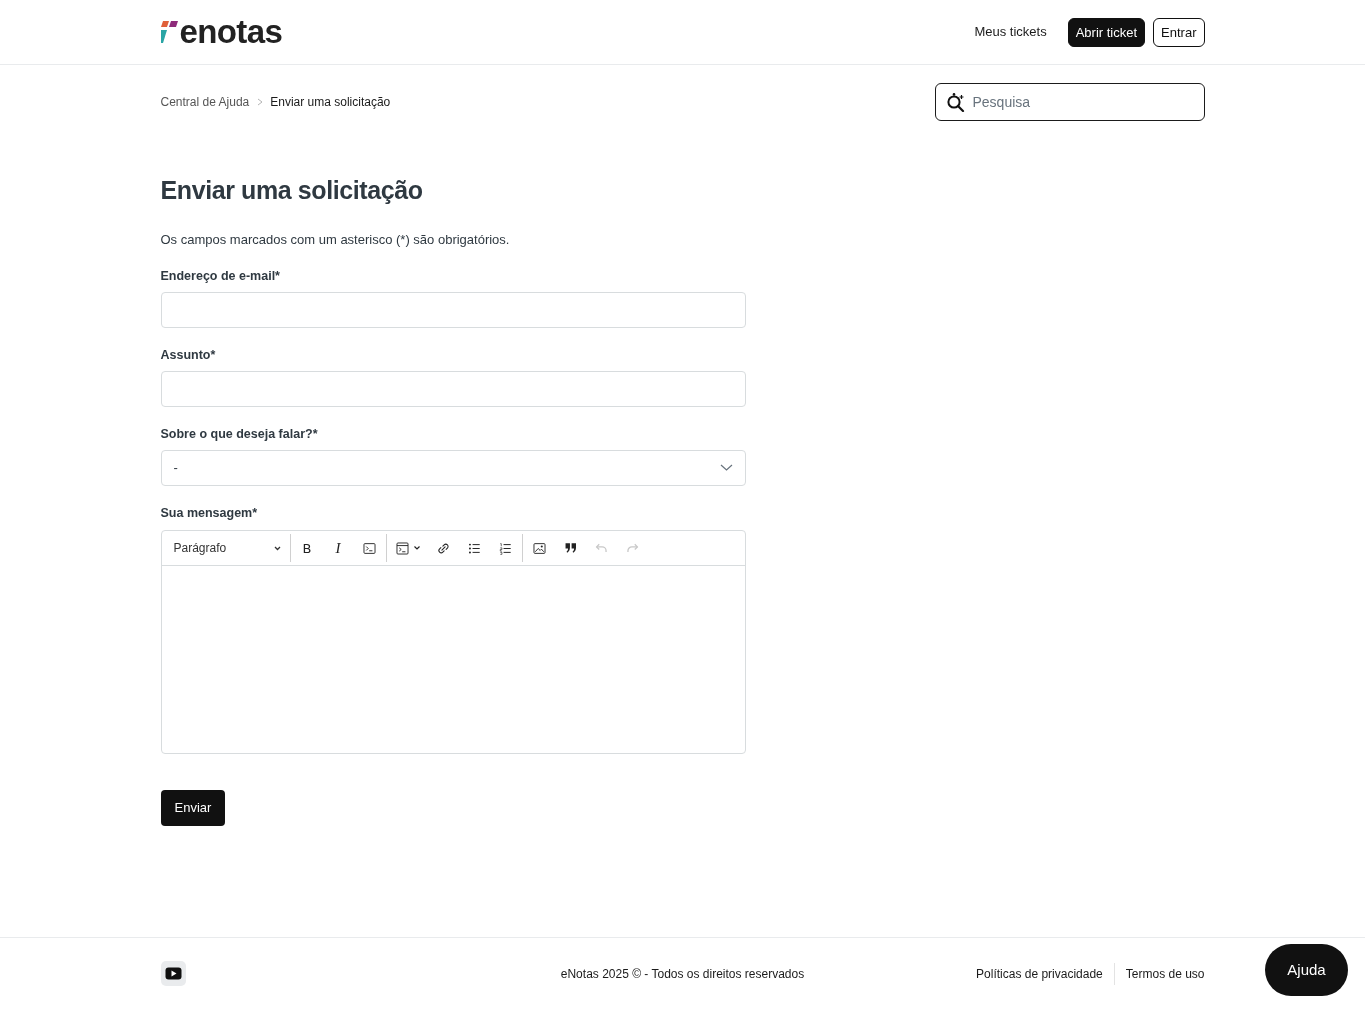 The width and height of the screenshot is (1365, 1017). Describe the element at coordinates (335, 240) in the screenshot. I see `required-note: Os campos marcados com um asterisco (*) são obrigatórios.` at that location.